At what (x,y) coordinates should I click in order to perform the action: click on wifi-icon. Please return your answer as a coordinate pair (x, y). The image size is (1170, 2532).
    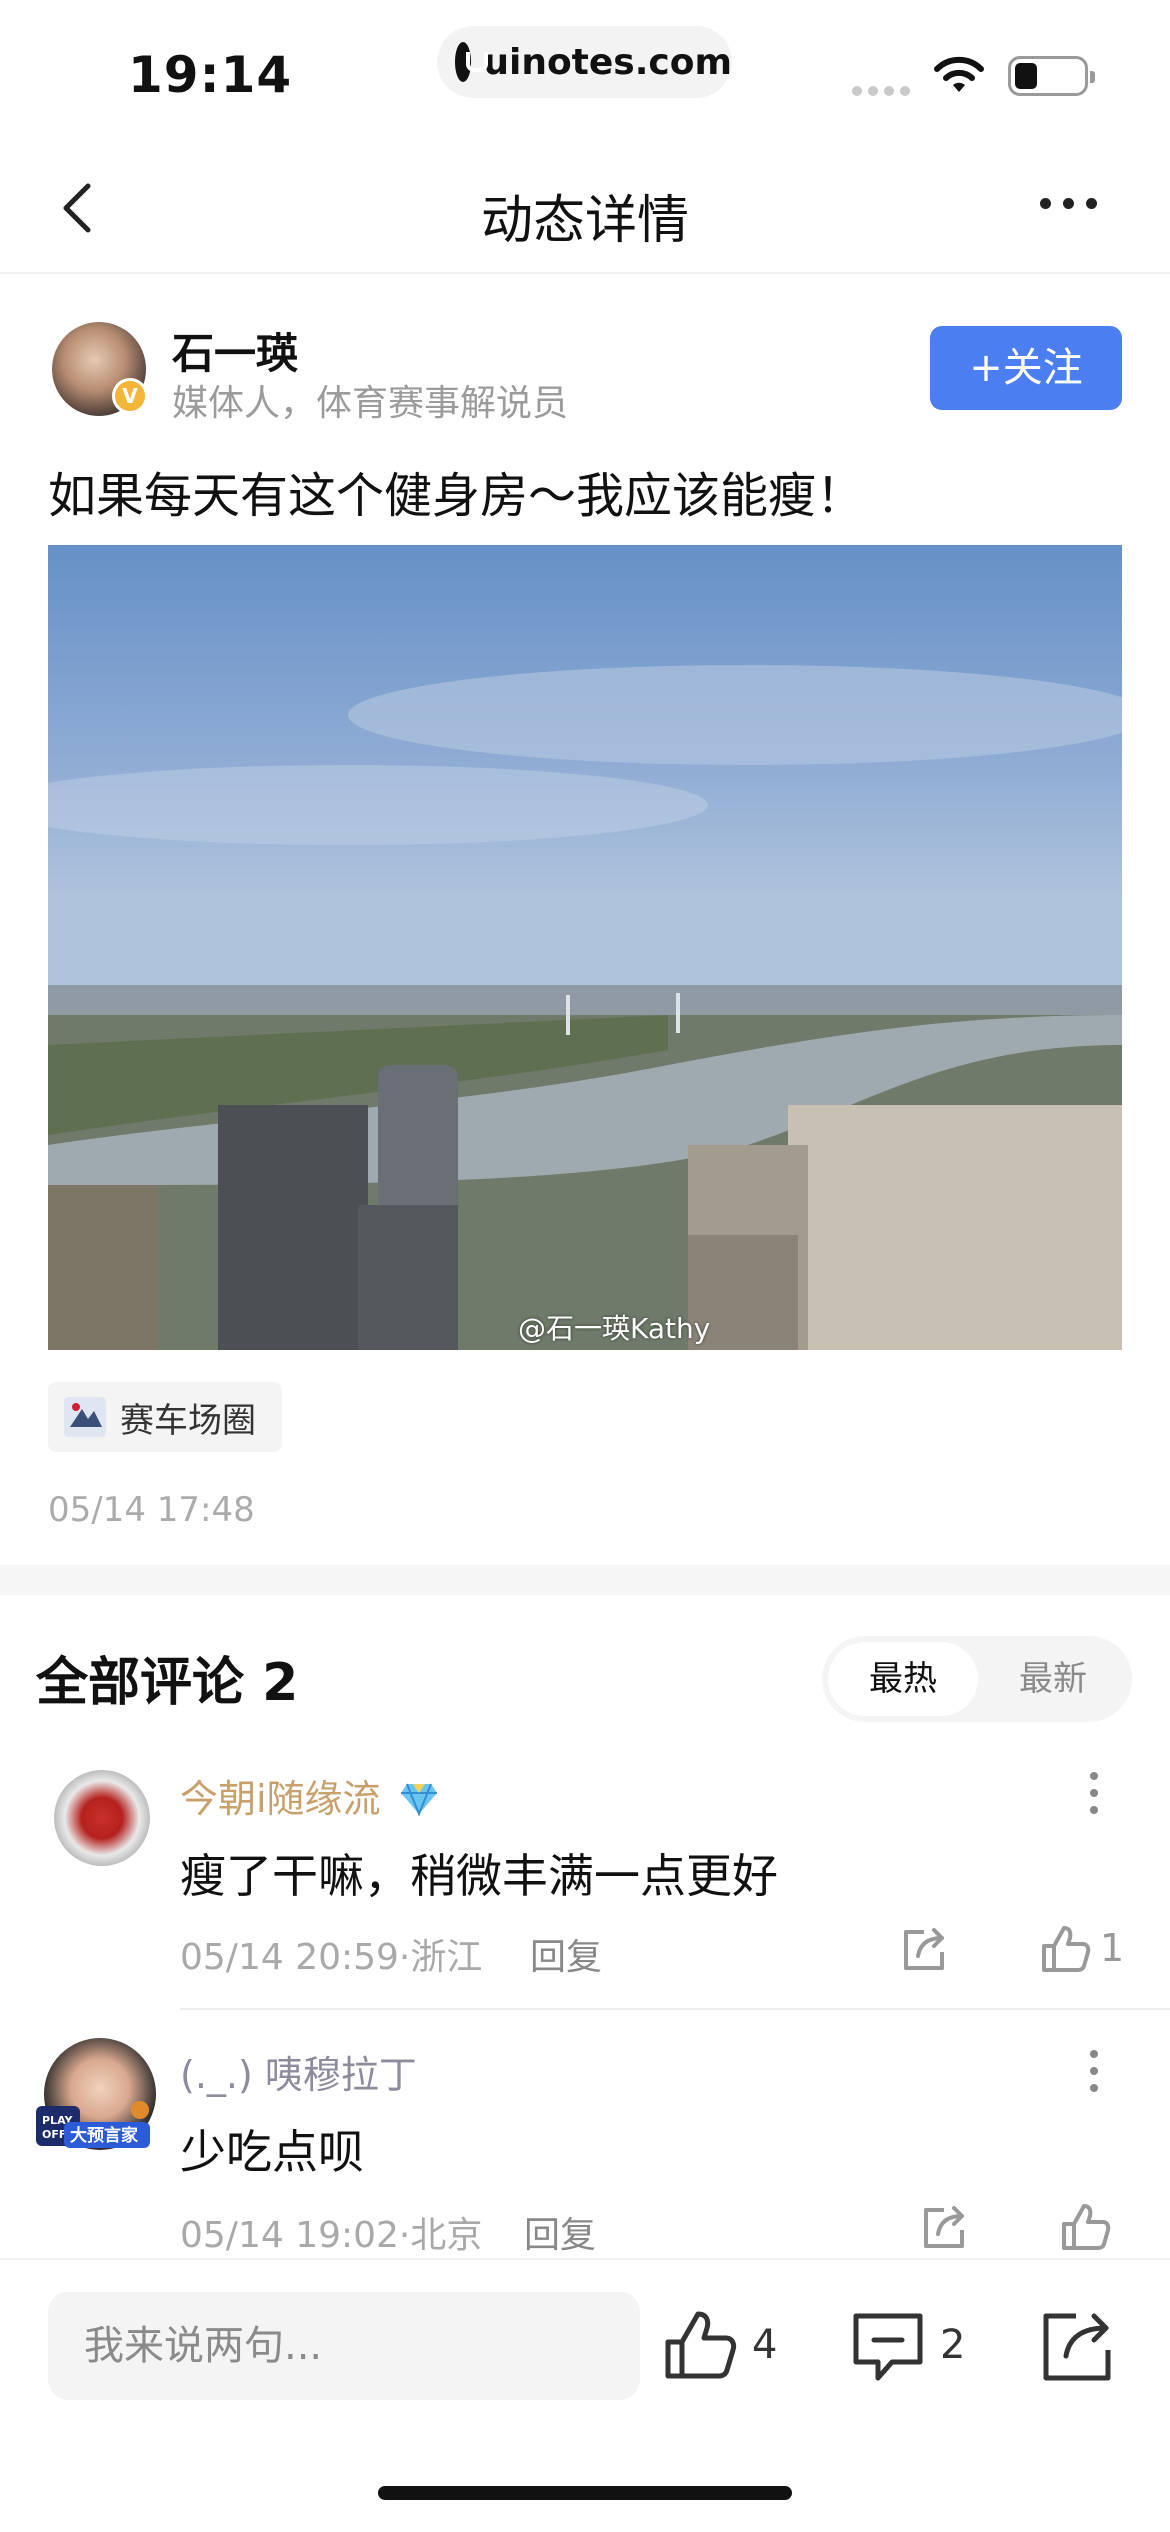
    Looking at the image, I should click on (959, 74).